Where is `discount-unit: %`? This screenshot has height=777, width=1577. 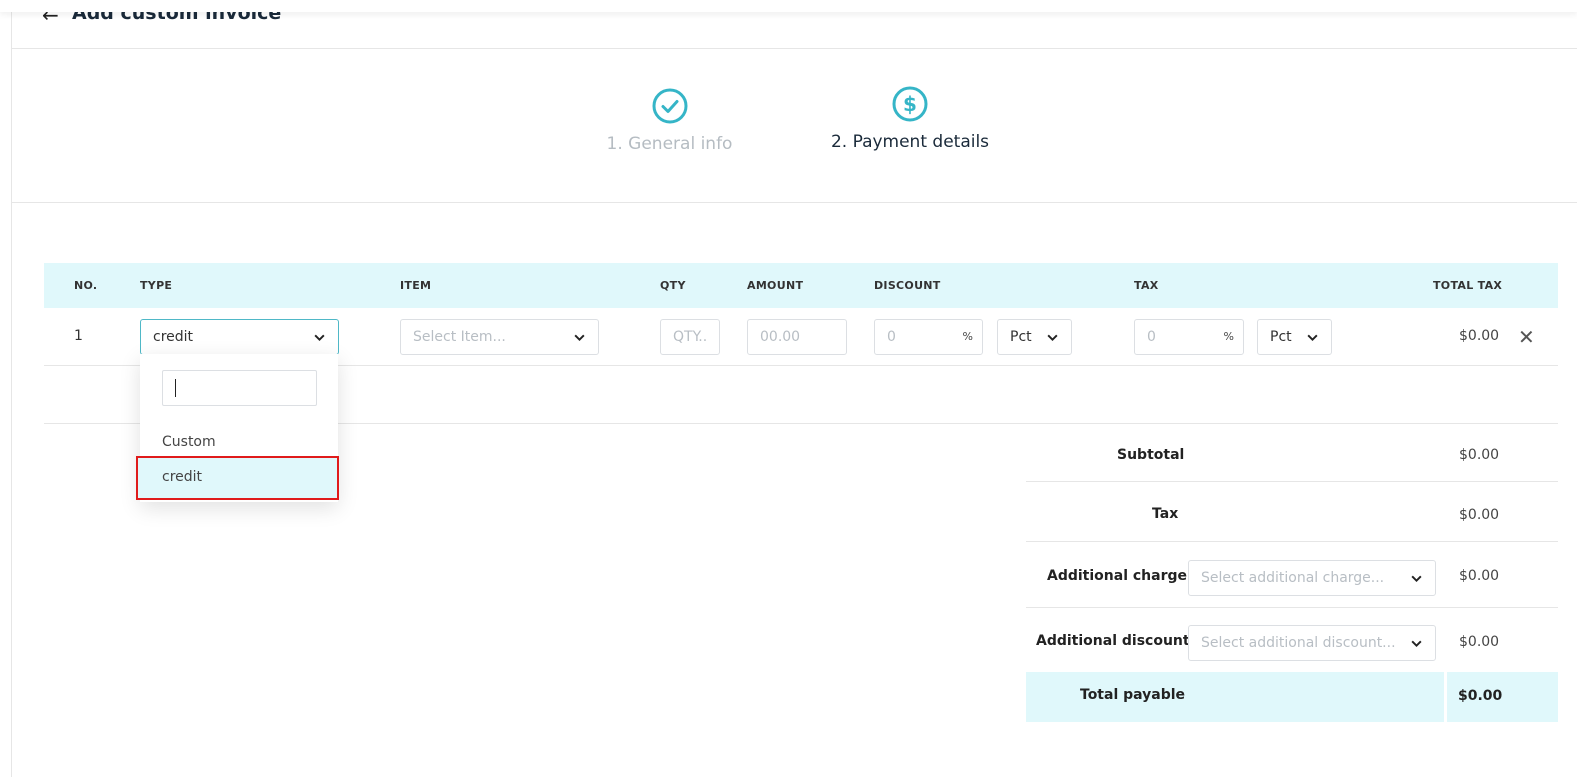 discount-unit: % is located at coordinates (967, 336).